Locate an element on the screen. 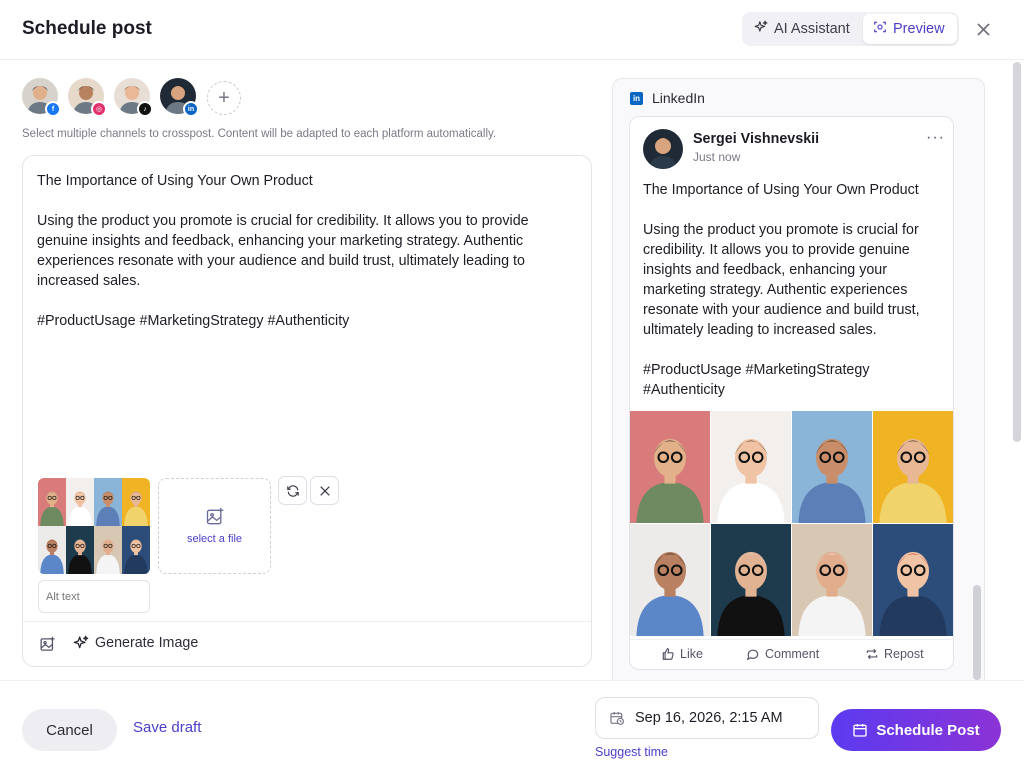 The height and width of the screenshot is (777, 1024). channel-avatar-tiktok: ♪ is located at coordinates (133, 97).